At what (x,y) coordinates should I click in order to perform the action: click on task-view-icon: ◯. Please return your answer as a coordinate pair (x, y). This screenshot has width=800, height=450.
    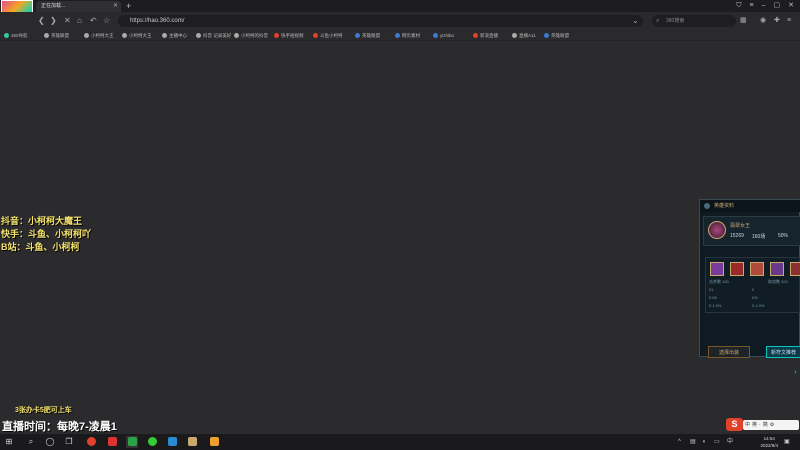
    Looking at the image, I should click on (50, 442).